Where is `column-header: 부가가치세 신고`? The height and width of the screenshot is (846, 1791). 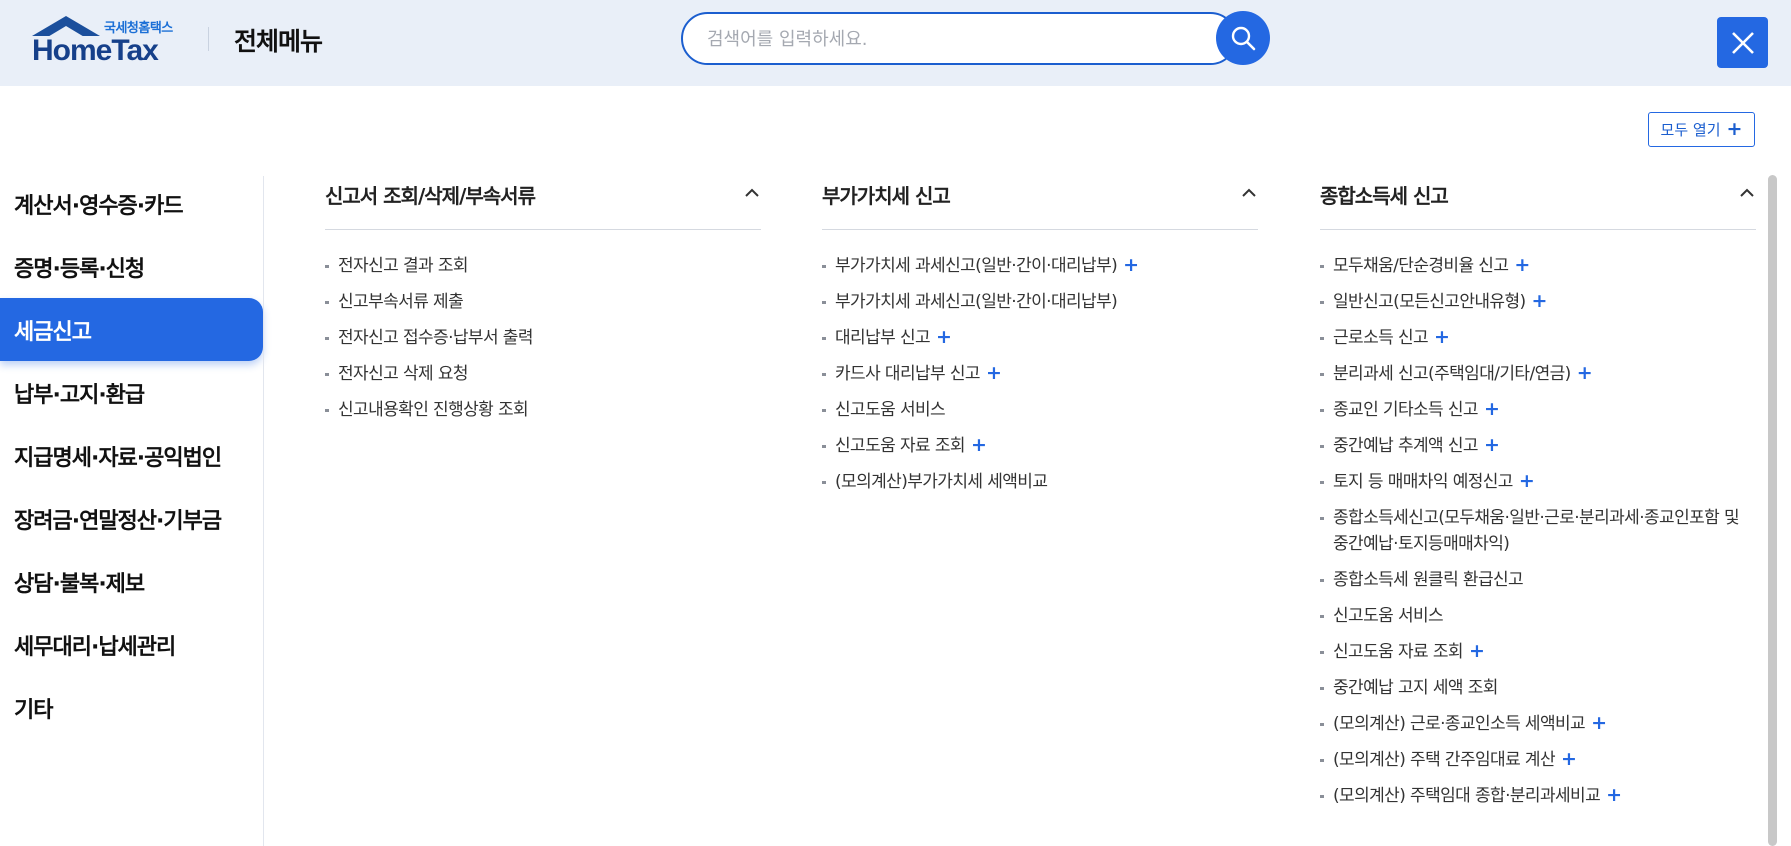 column-header: 부가가치세 신고 is located at coordinates (1040, 201).